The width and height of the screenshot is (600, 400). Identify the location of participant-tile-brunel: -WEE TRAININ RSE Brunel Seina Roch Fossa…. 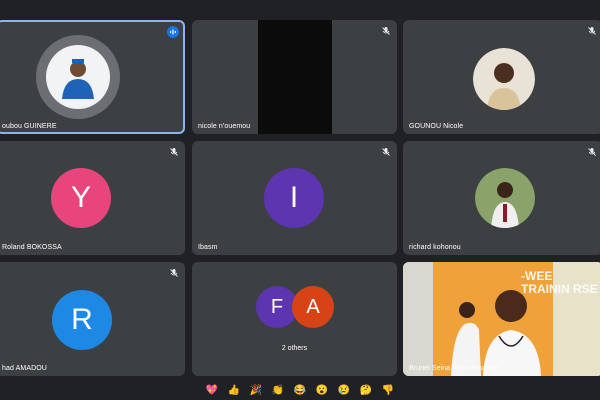
(501, 319).